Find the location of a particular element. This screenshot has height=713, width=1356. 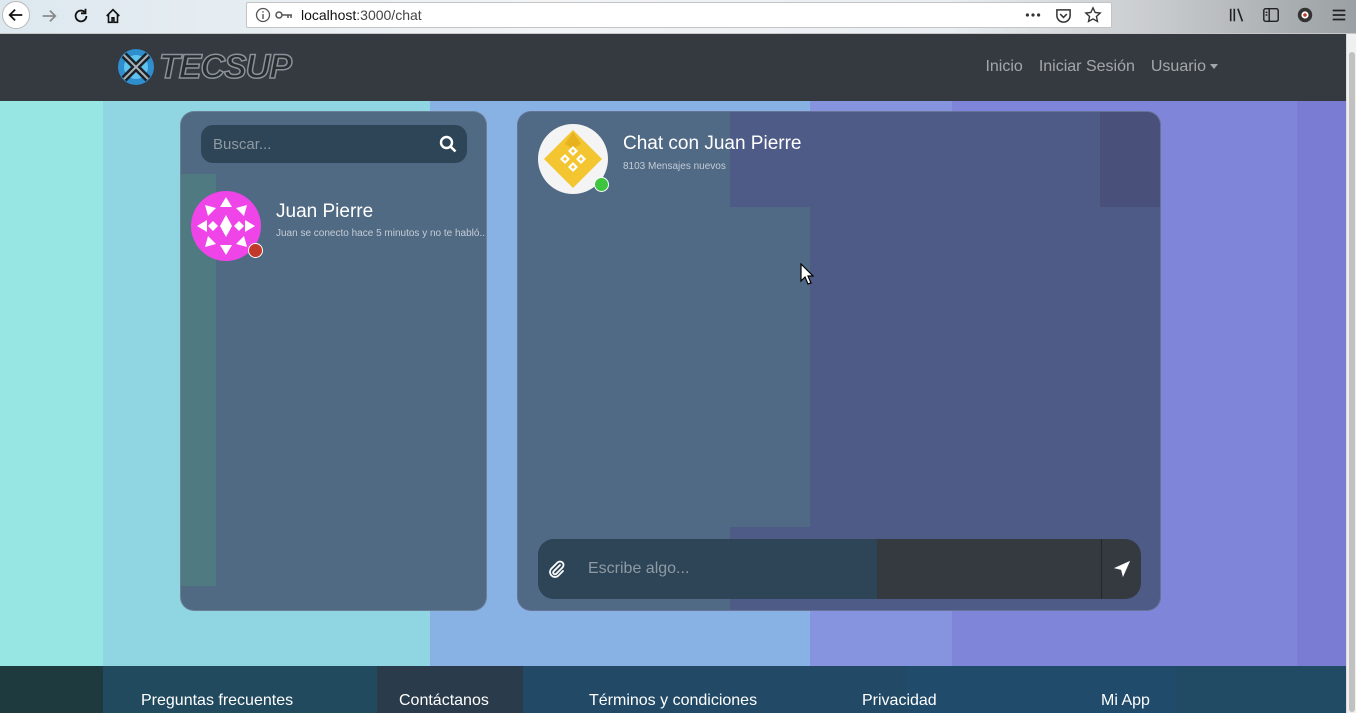

navbar: TECSUP Inicio Iniciar Sesión Usuario is located at coordinates (673, 67).